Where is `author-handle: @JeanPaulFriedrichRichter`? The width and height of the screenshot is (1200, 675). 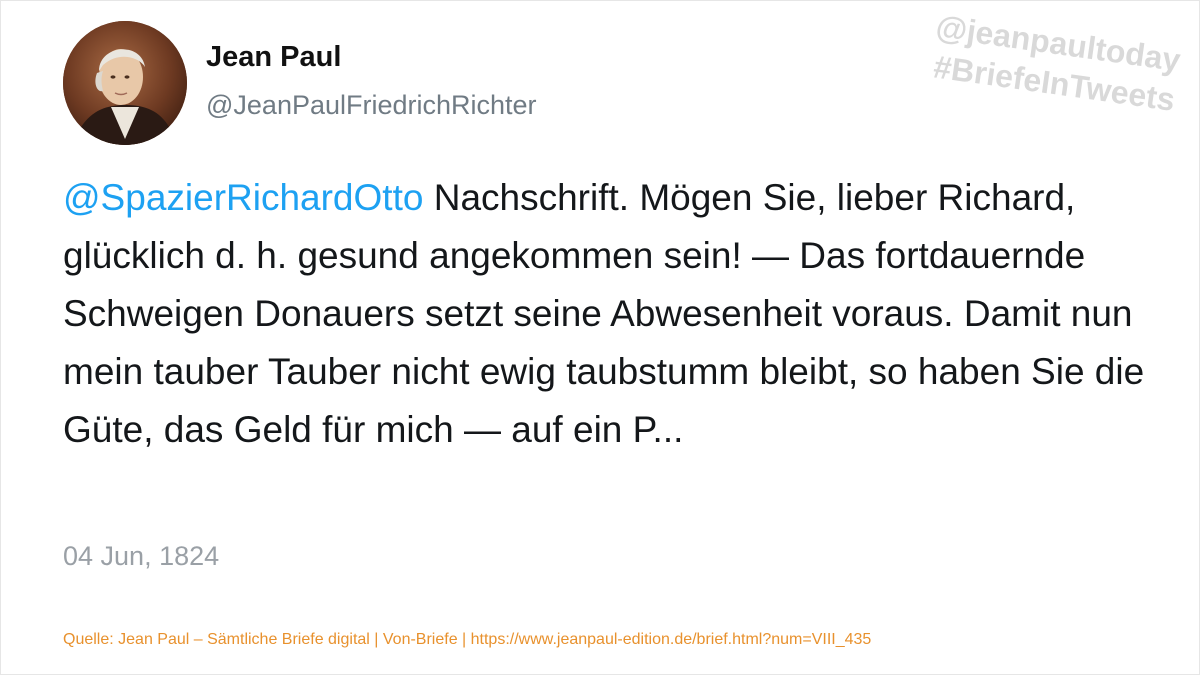
author-handle: @JeanPaulFriedrichRichter is located at coordinates (371, 105).